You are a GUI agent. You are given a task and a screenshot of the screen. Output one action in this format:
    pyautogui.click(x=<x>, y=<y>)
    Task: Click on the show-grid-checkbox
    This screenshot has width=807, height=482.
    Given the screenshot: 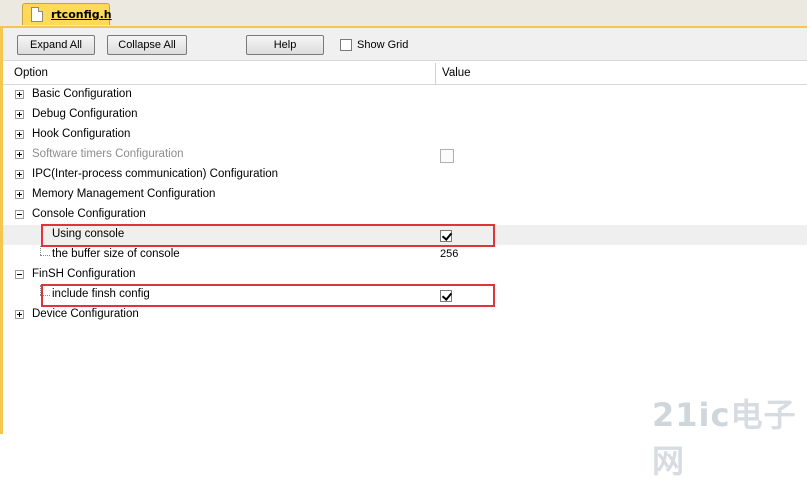 What is the action you would take?
    pyautogui.click(x=346, y=45)
    